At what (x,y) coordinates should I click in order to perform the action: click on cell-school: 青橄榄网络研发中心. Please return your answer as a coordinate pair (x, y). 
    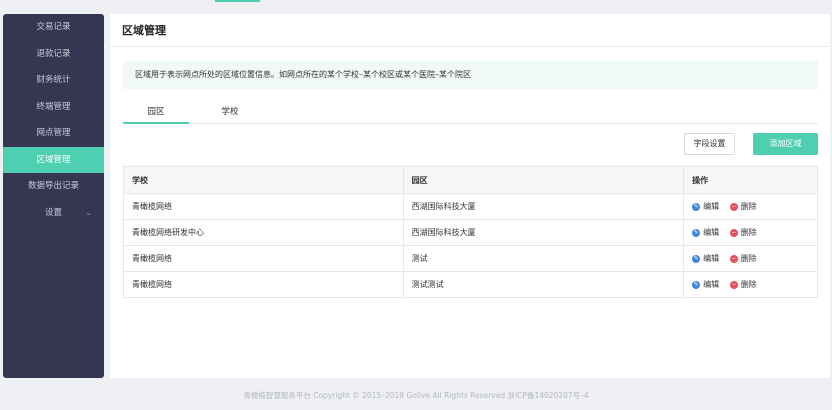
    Looking at the image, I should click on (263, 232).